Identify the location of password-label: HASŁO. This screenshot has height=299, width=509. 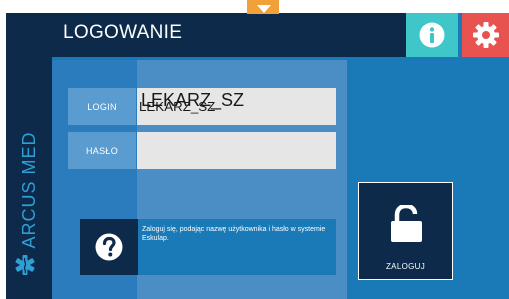
(102, 150).